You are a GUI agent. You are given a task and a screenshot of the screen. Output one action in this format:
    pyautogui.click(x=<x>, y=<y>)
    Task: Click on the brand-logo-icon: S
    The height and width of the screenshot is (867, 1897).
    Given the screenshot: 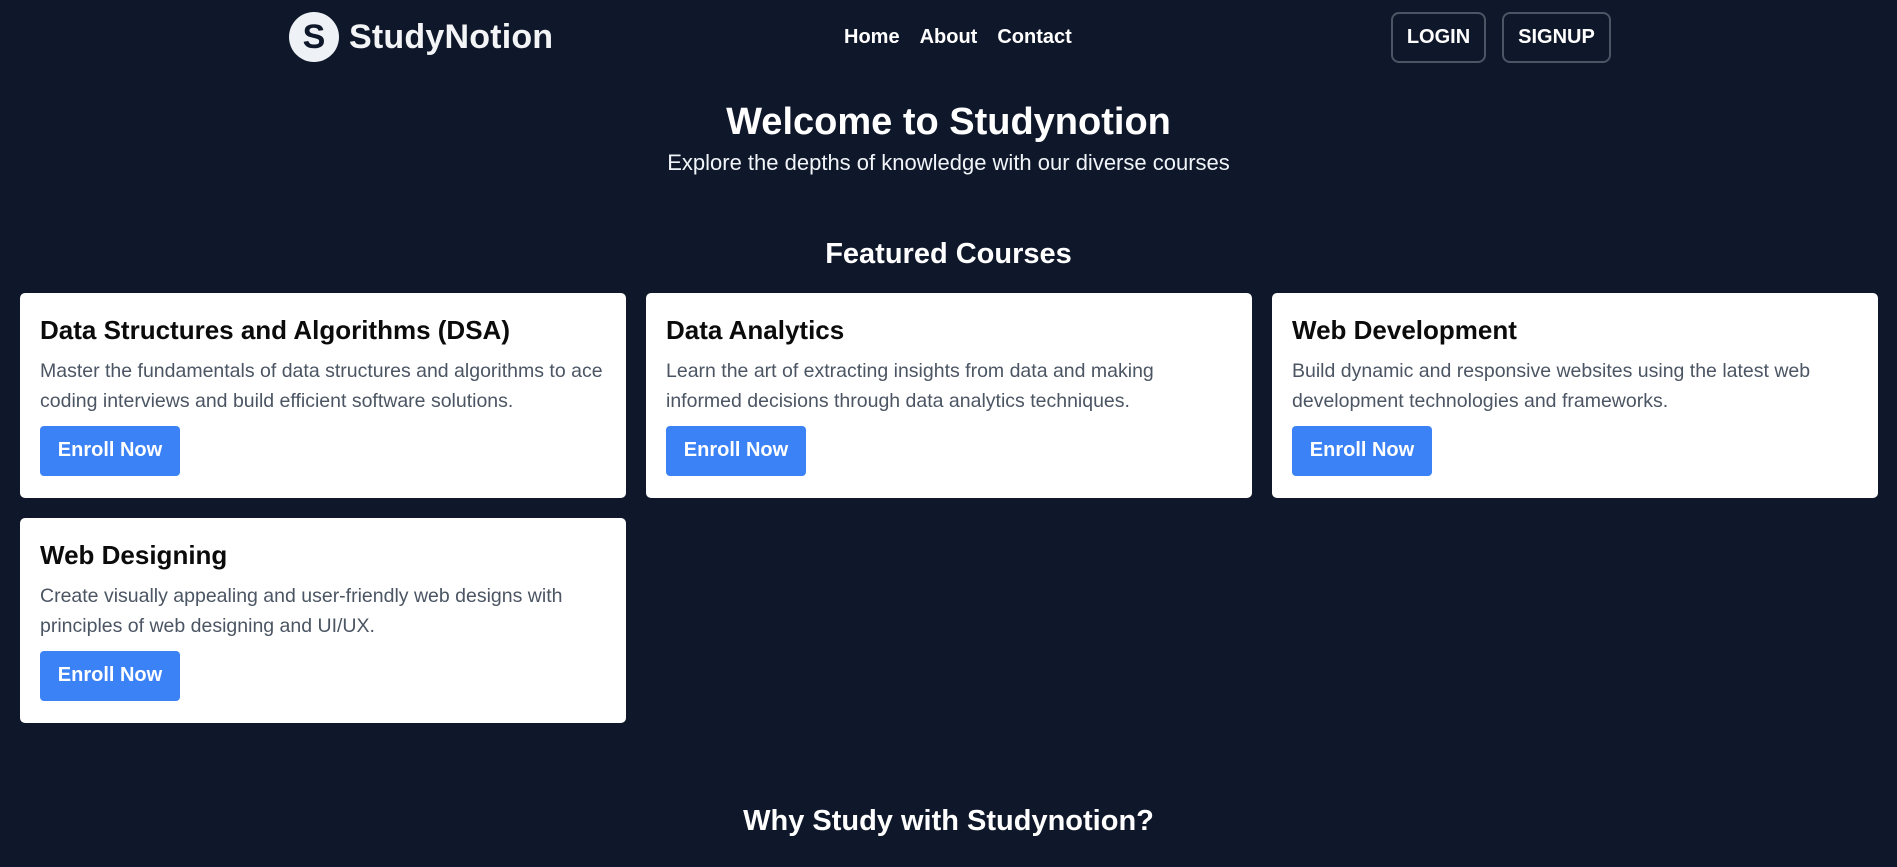 What is the action you would take?
    pyautogui.click(x=314, y=37)
    